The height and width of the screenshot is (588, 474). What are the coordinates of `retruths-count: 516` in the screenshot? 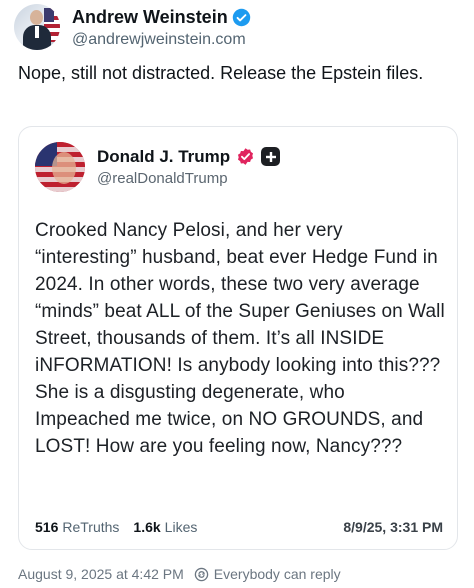 It's located at (47, 527).